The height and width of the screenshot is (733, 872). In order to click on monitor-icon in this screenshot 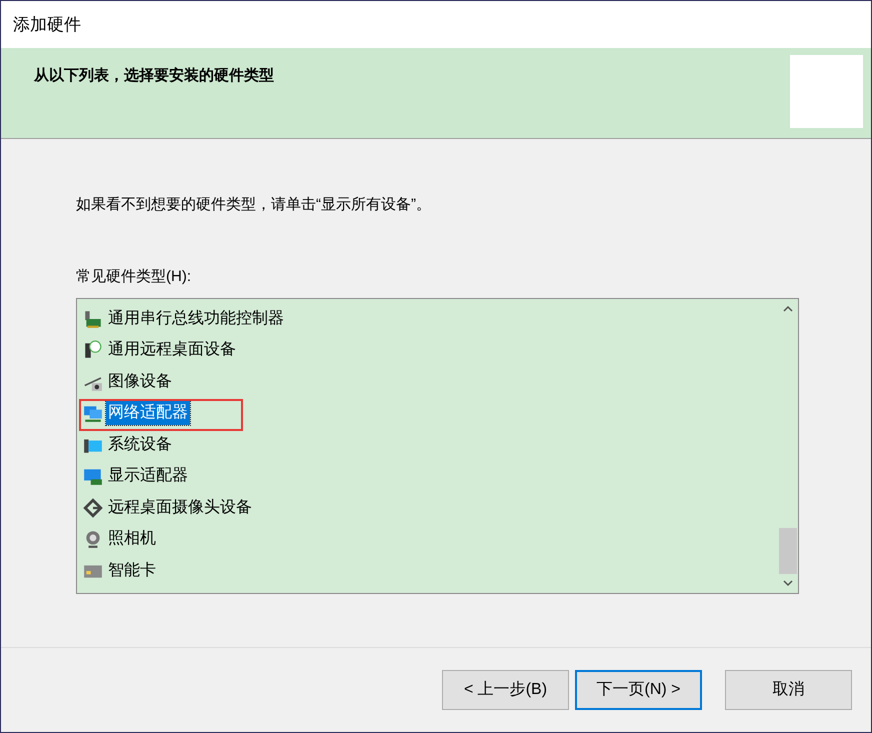, I will do `click(93, 350)`.